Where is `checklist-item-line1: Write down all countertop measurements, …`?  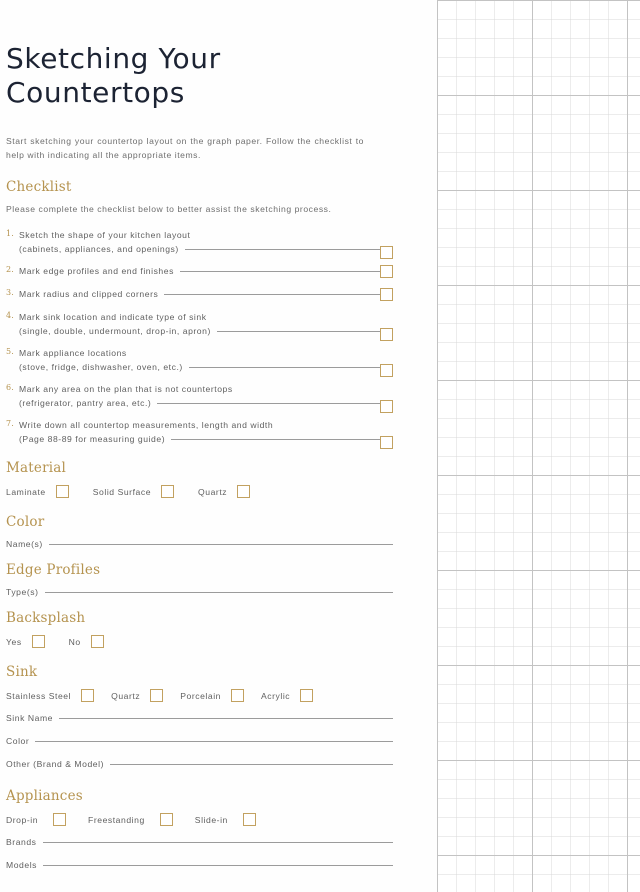 checklist-item-line1: Write down all countertop measurements, … is located at coordinates (146, 425).